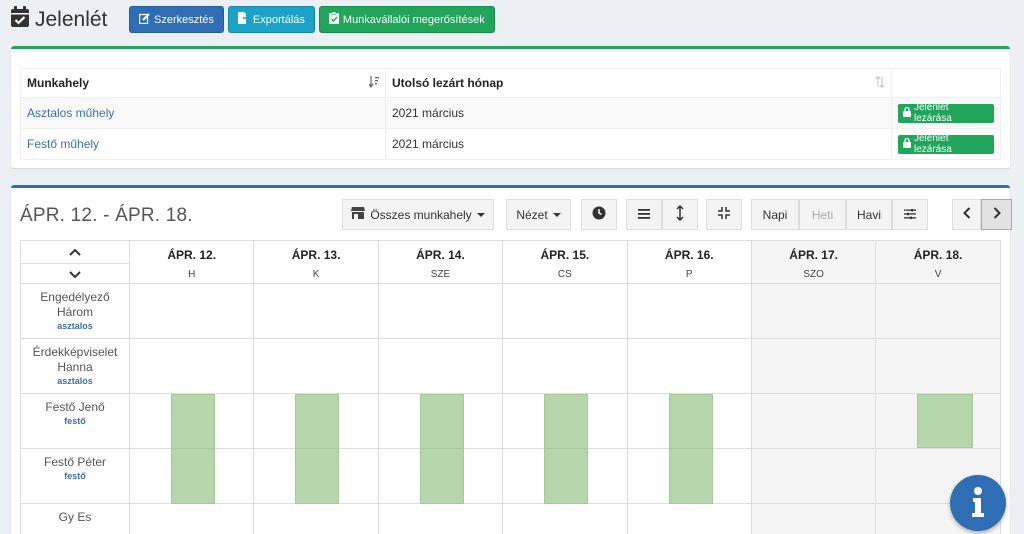 The image size is (1024, 534). I want to click on bars-icon, so click(644, 215).